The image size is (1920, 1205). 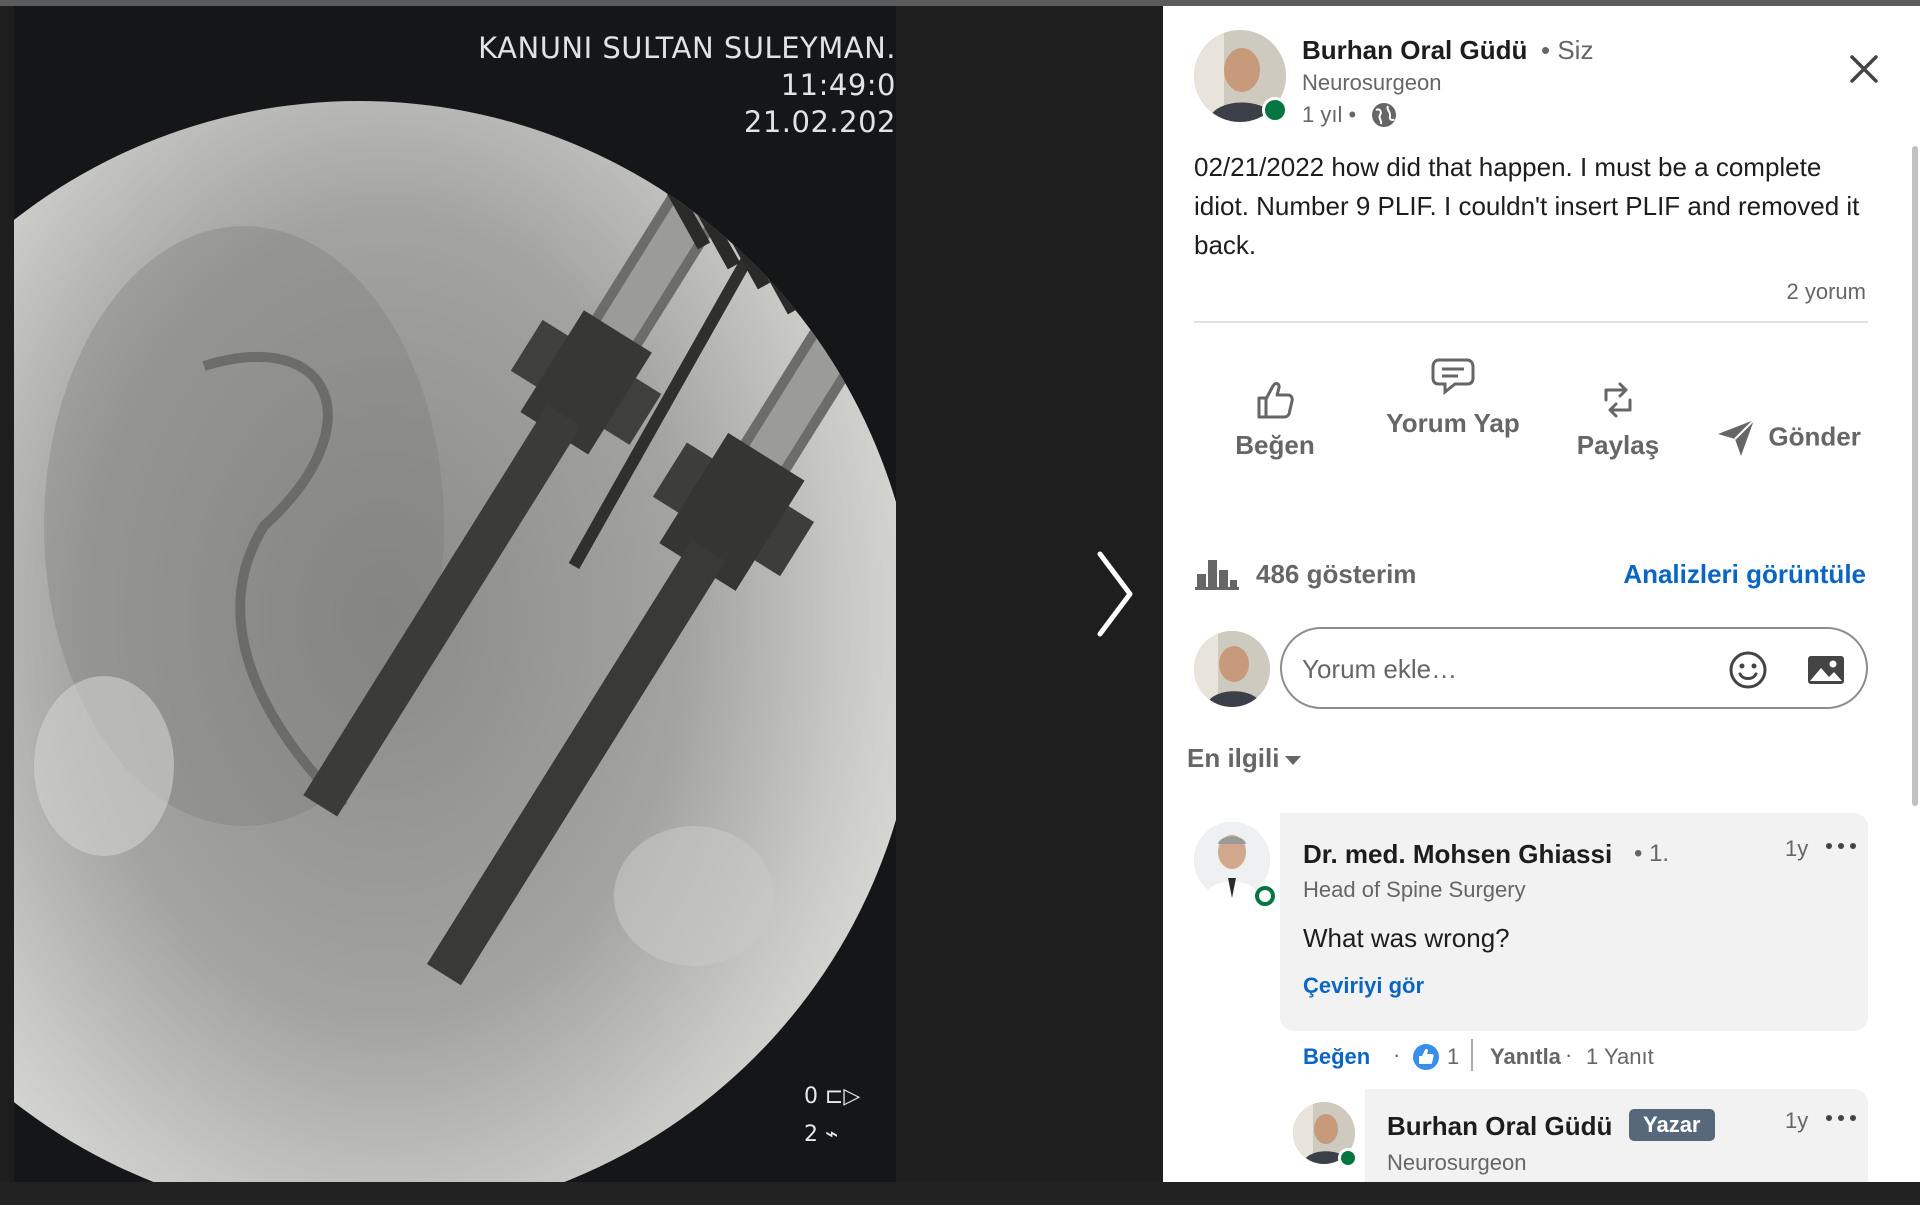 I want to click on reply-more-button, so click(x=1841, y=1118).